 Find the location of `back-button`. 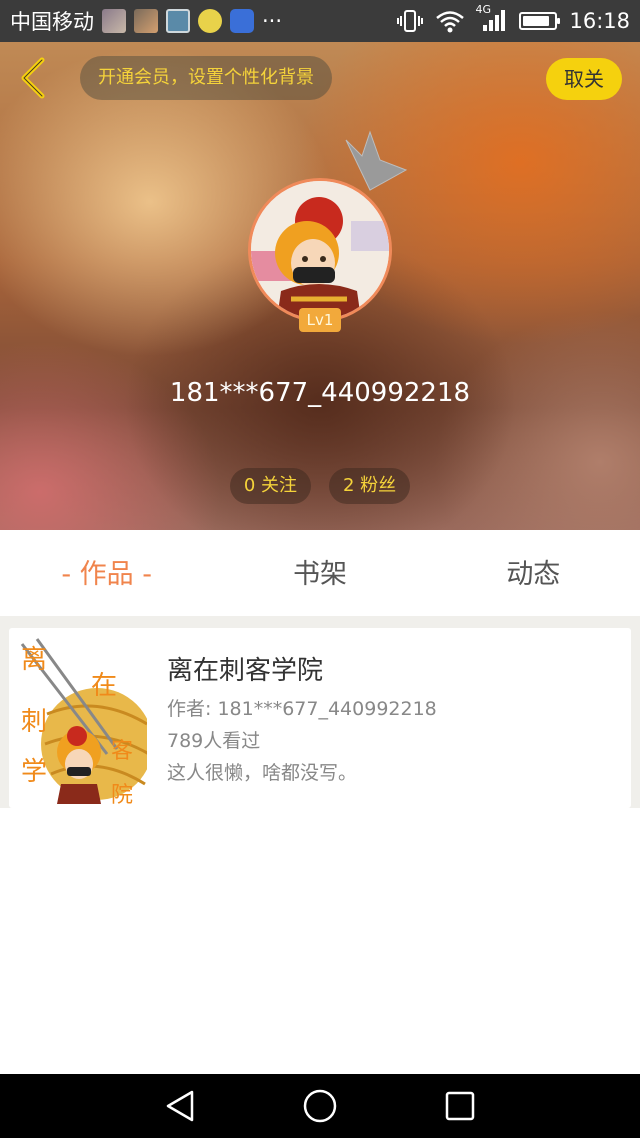

back-button is located at coordinates (34, 78).